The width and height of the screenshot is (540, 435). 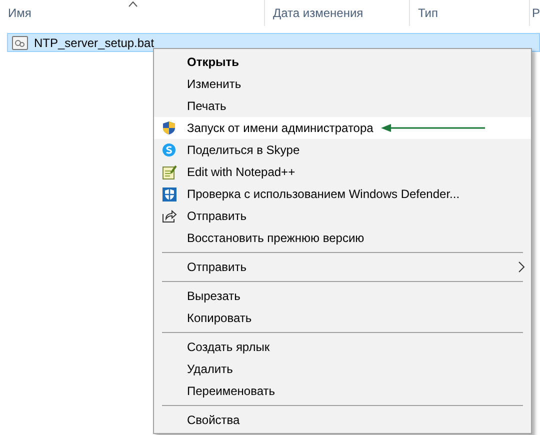 I want to click on batch-file-icon, so click(x=20, y=43).